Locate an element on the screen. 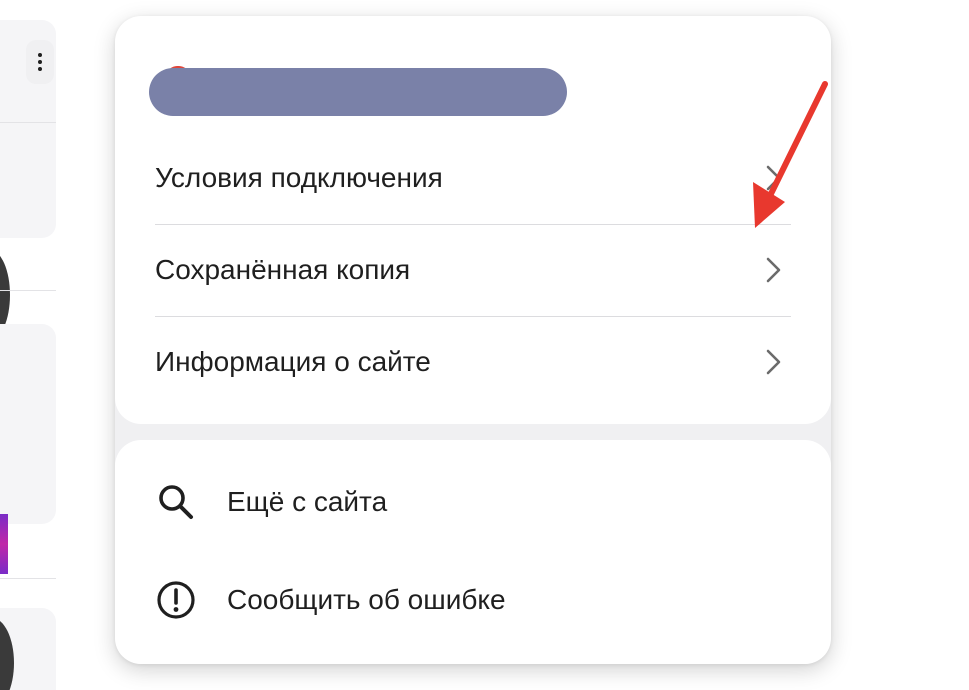 This screenshot has width=969, height=690. more-options-button is located at coordinates (40, 62).